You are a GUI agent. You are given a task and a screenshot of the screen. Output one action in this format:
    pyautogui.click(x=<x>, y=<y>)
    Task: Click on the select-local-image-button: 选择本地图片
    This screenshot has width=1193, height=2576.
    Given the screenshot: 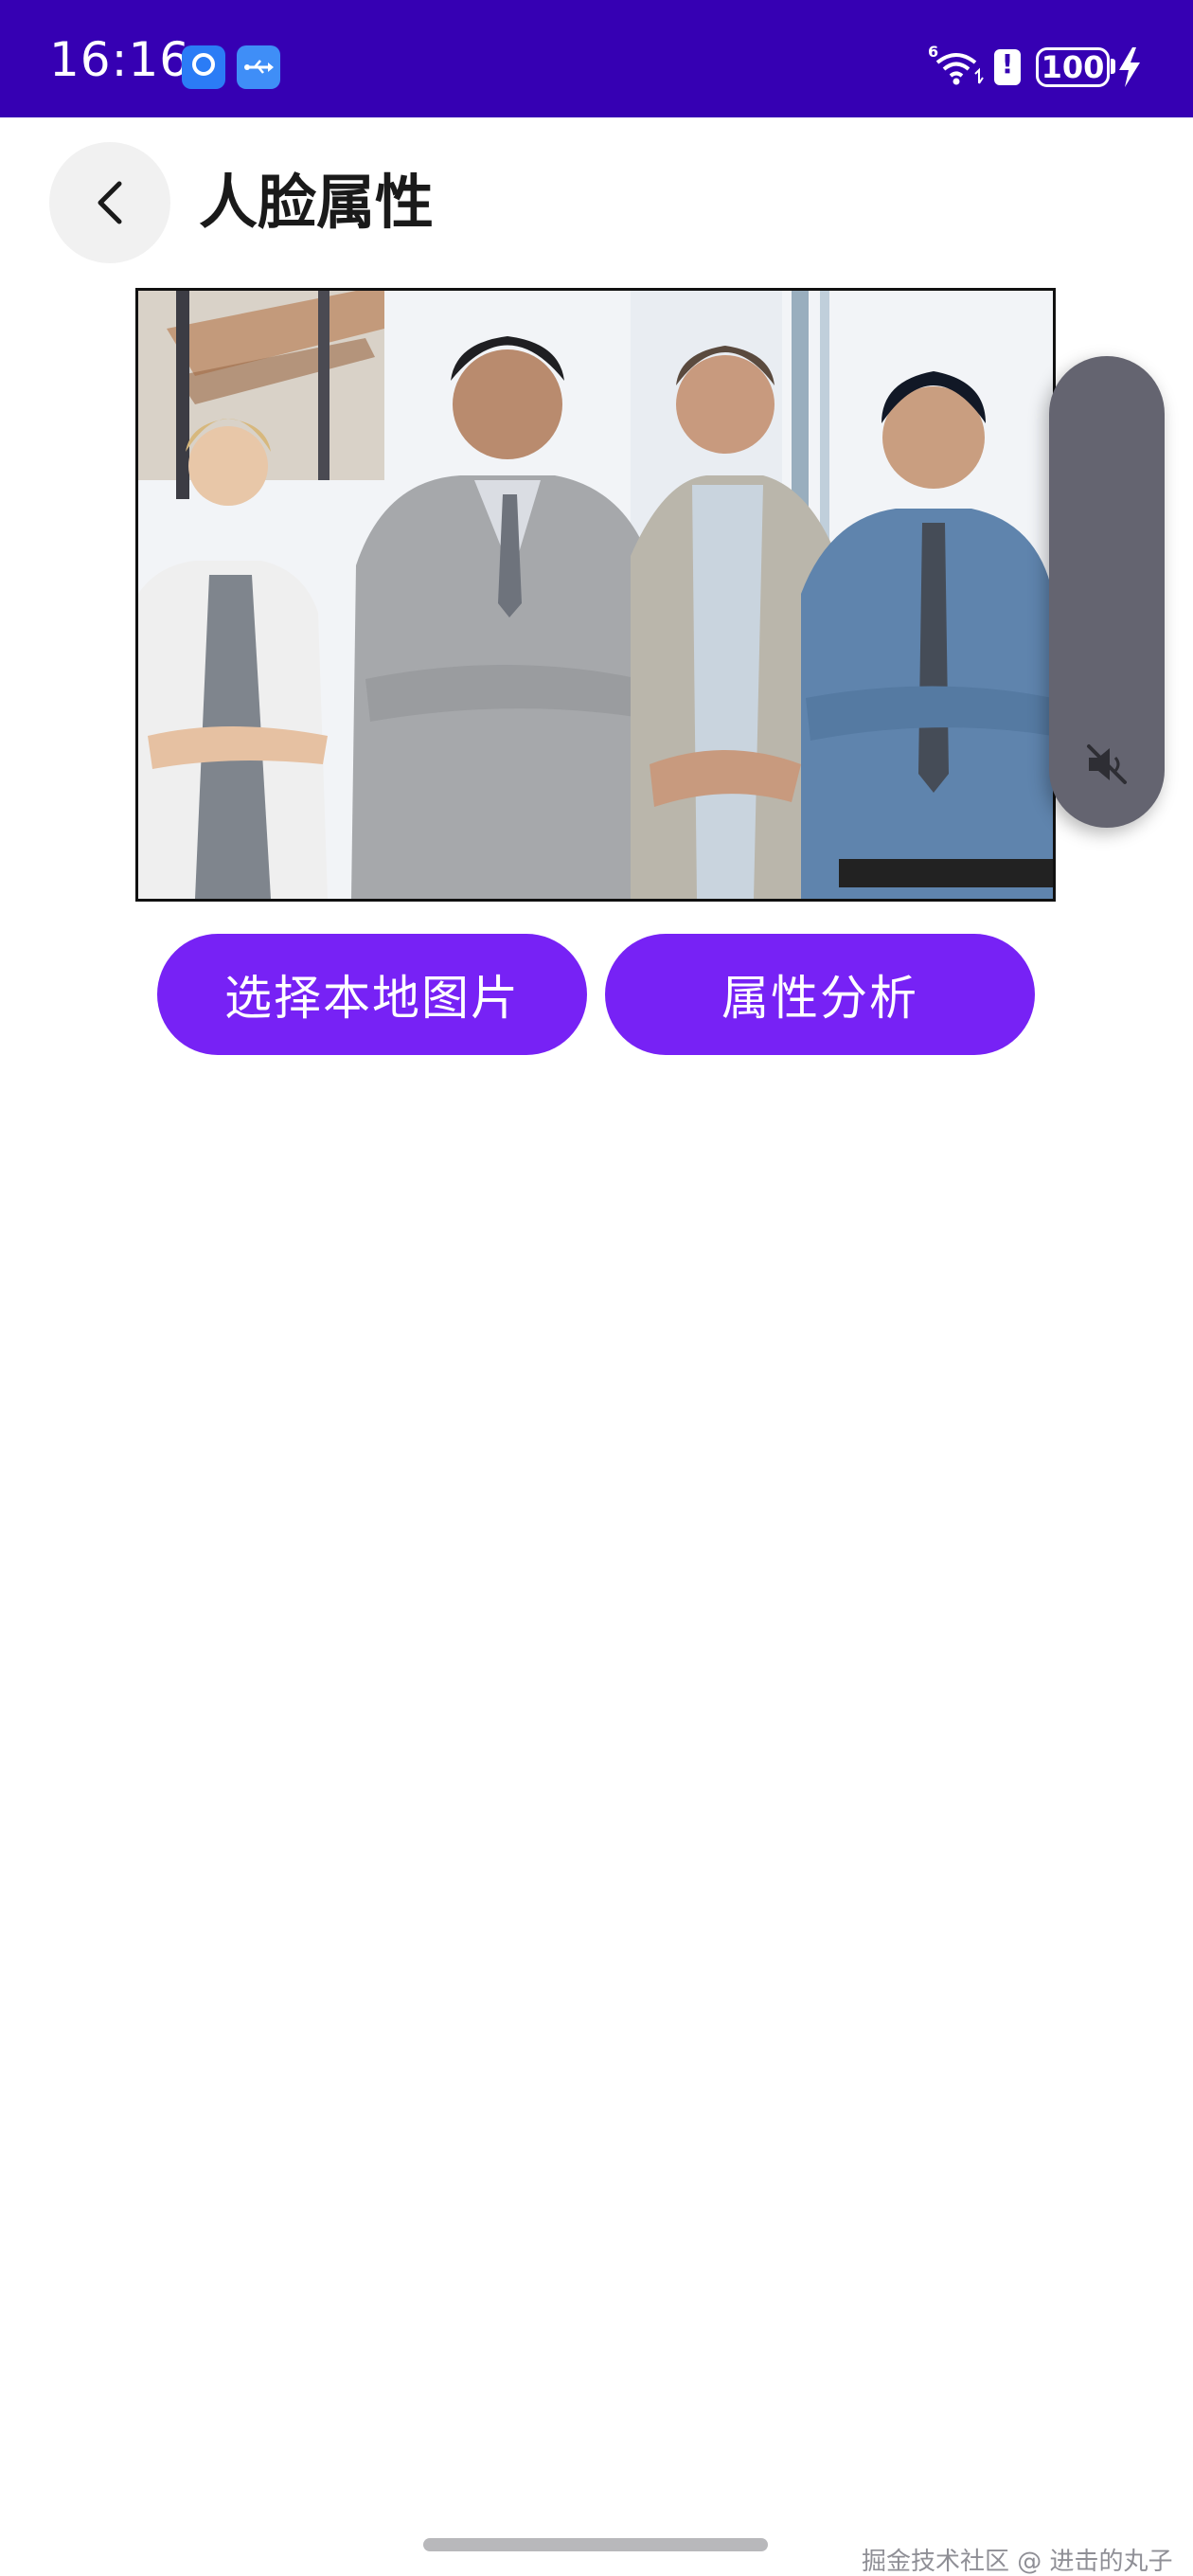 What is the action you would take?
    pyautogui.click(x=372, y=994)
    